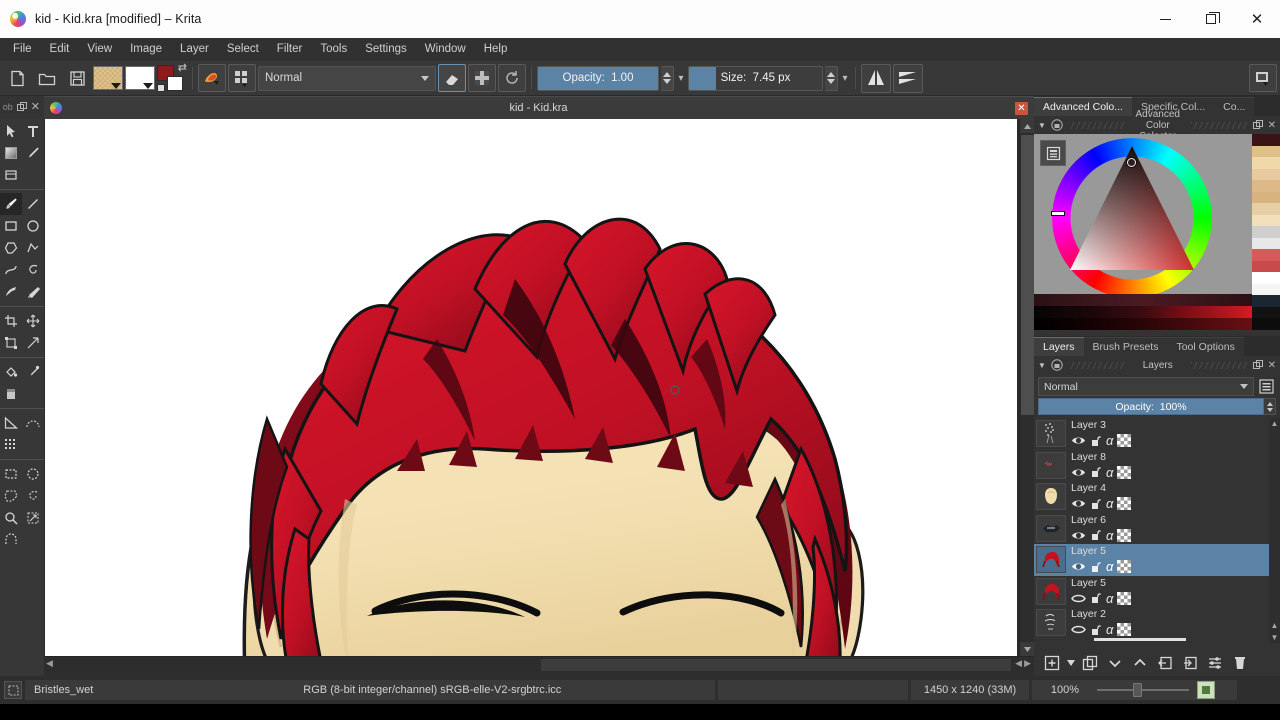  I want to click on tab-layers: Layers, so click(1059, 346).